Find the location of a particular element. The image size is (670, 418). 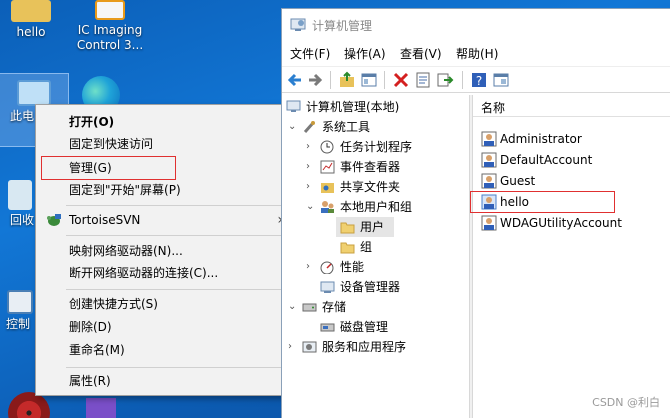

recycle-bin-icon is located at coordinates (20, 195).